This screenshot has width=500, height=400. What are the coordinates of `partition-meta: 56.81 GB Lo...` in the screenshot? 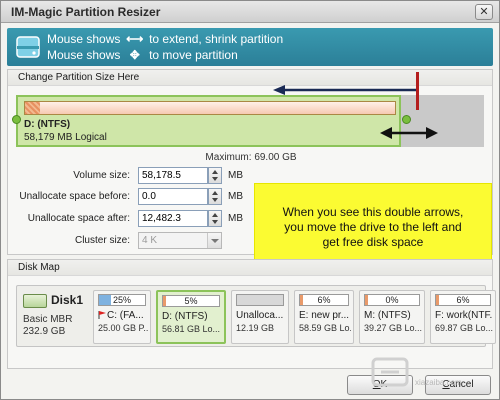 It's located at (191, 329).